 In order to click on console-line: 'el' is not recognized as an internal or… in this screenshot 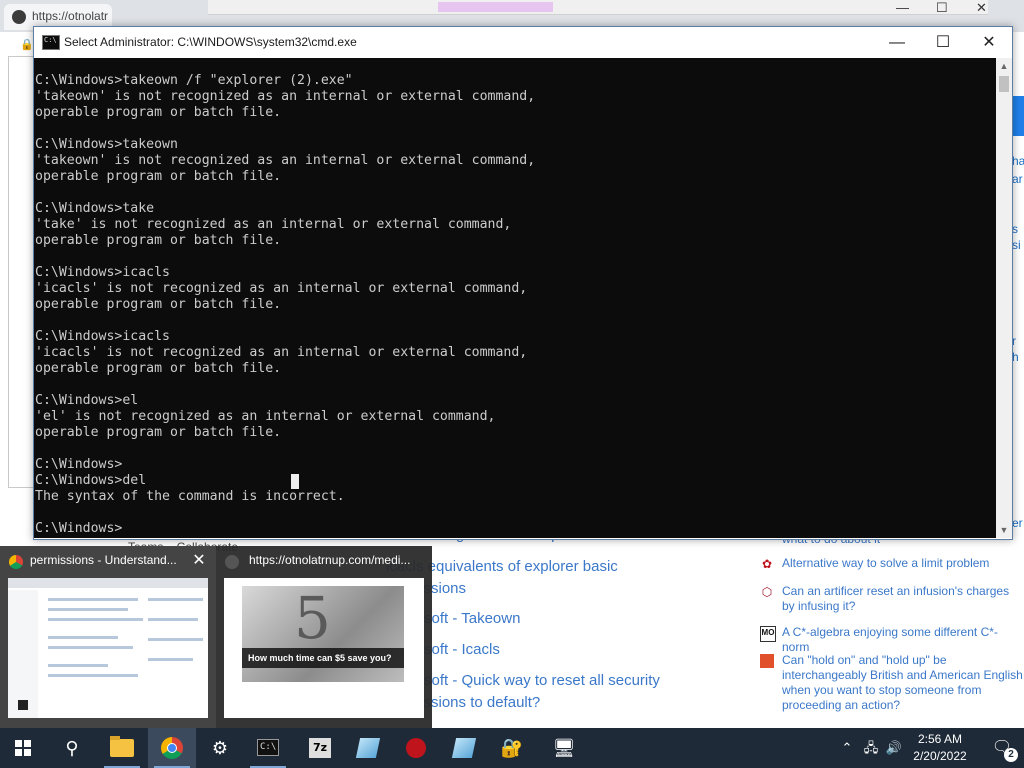, I will do `click(265, 416)`.